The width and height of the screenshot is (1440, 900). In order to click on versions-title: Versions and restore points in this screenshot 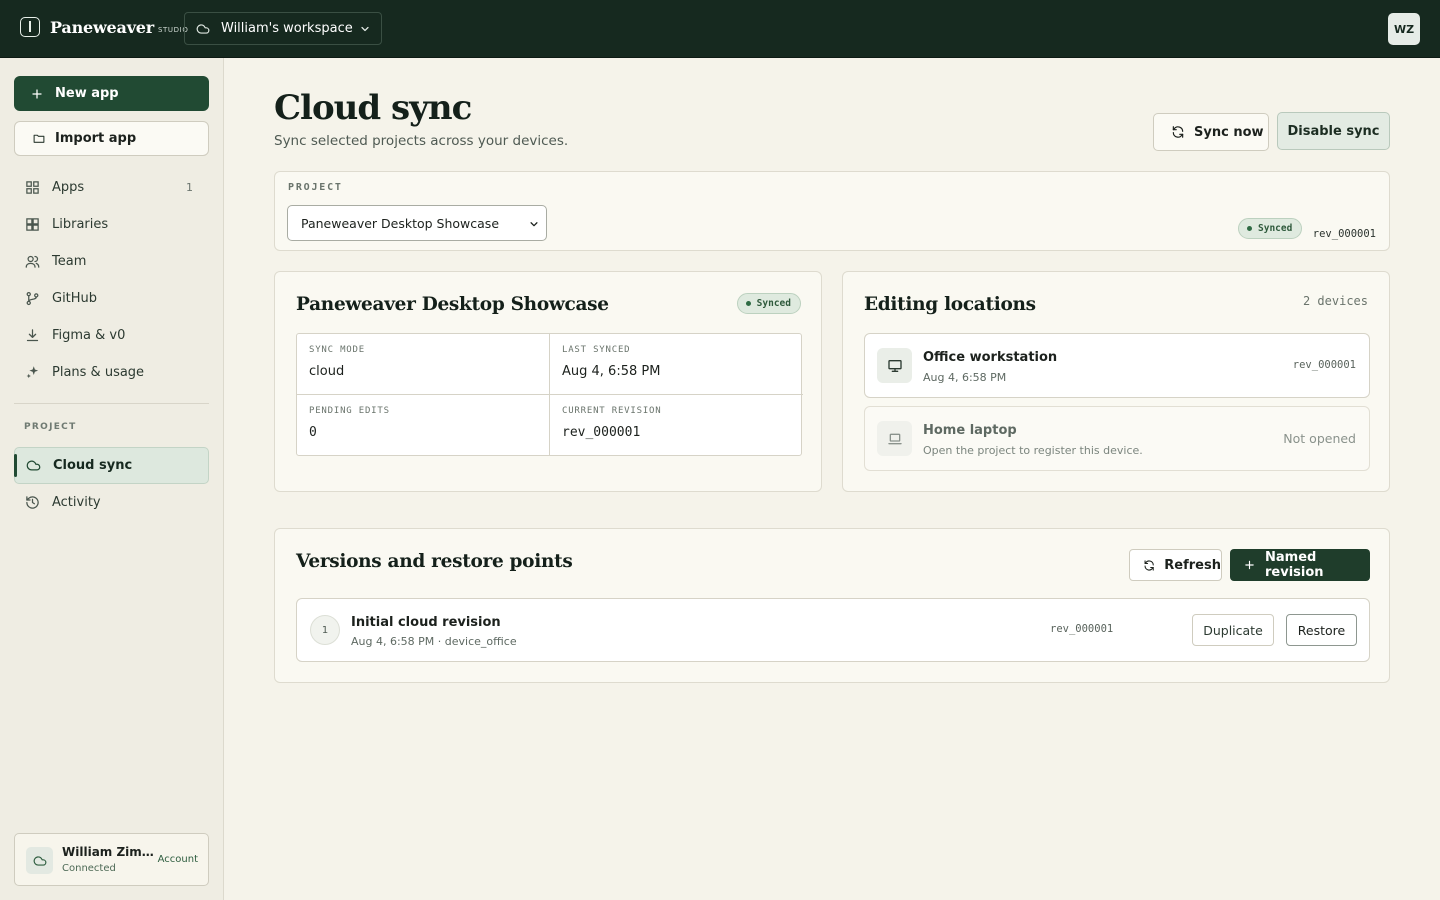, I will do `click(434, 561)`.